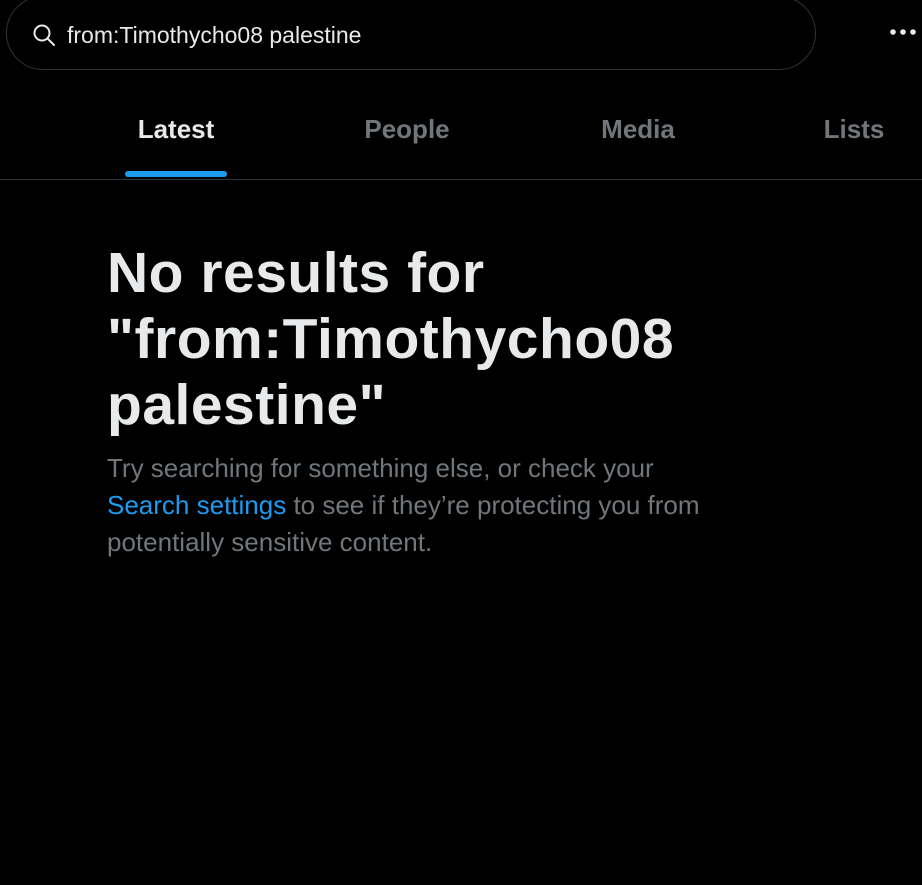 The width and height of the screenshot is (922, 885). I want to click on search-bar, so click(411, 35).